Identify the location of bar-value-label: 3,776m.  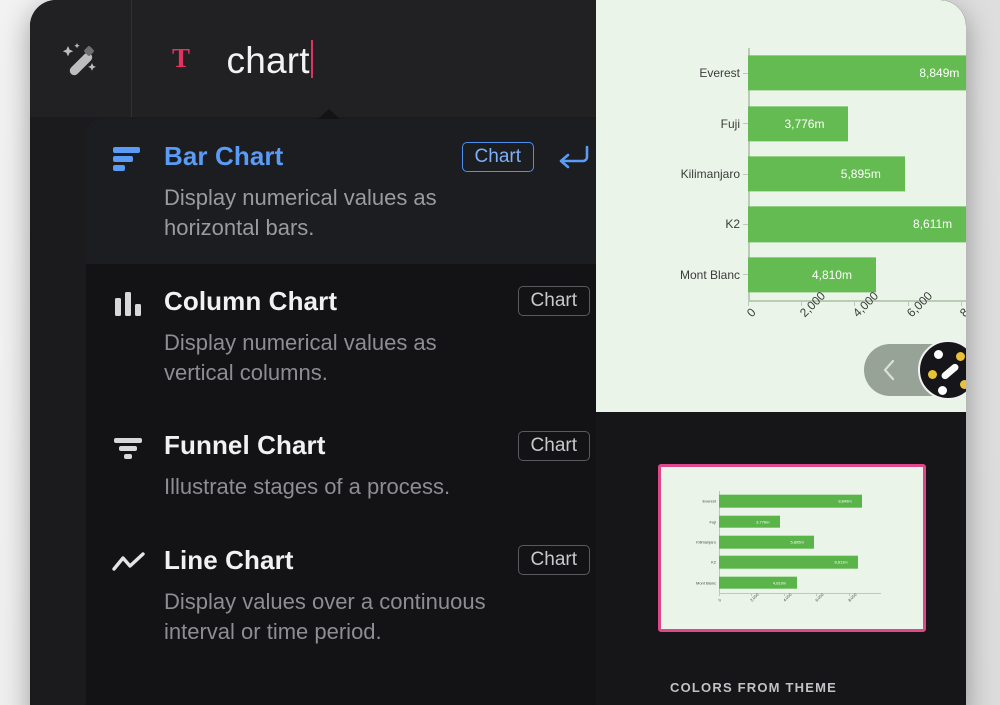
(804, 123).